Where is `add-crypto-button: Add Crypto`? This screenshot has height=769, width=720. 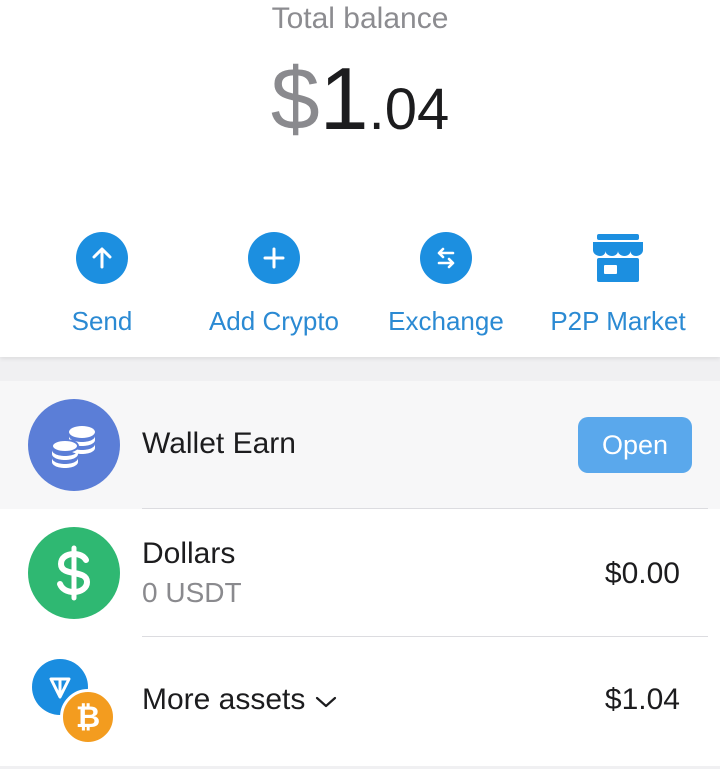 add-crypto-button: Add Crypto is located at coordinates (274, 284).